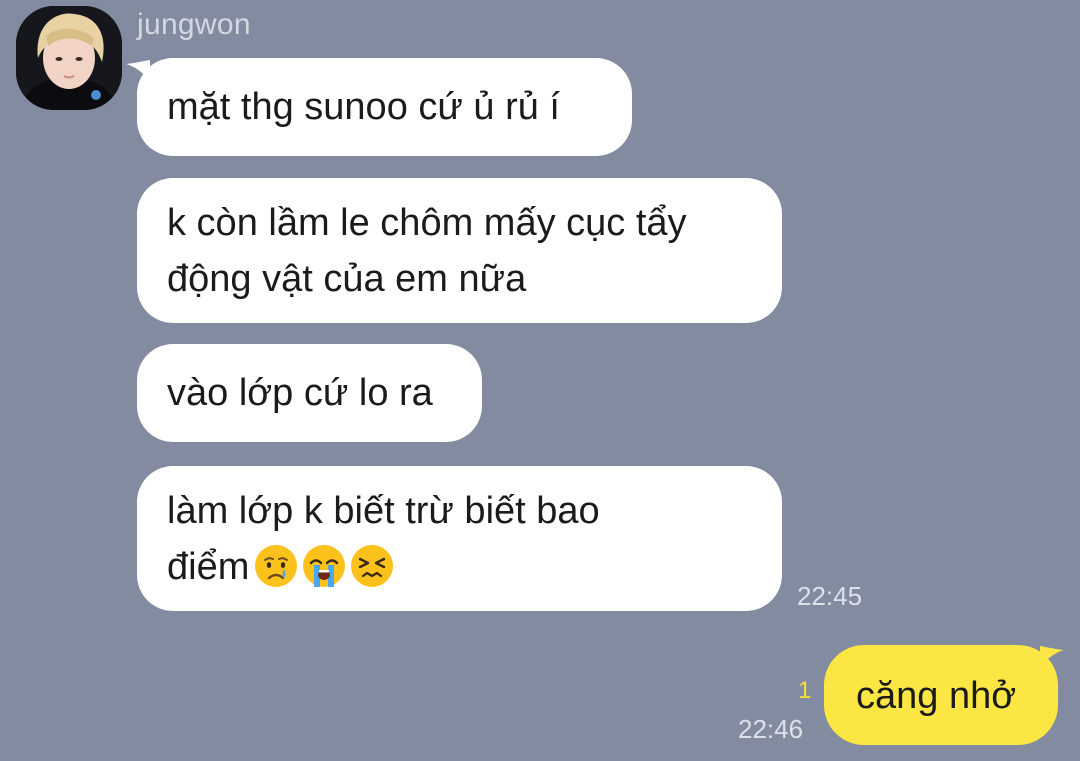  I want to click on outgoing-bubble-tail, so click(1052, 656).